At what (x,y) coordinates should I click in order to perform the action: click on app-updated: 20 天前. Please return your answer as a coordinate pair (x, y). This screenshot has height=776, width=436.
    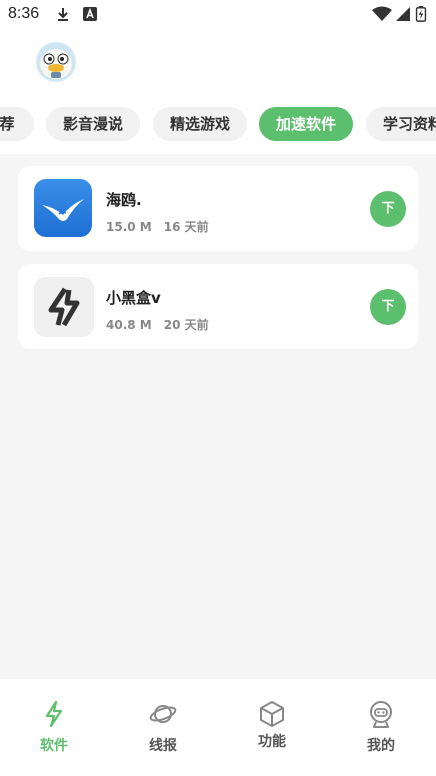
    Looking at the image, I should click on (186, 325).